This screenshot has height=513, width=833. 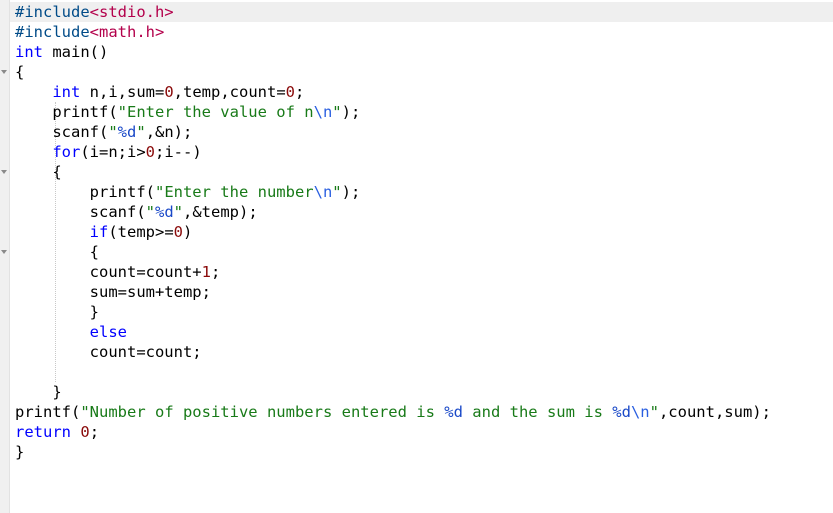 I want to click on code-token: ,&temp);, so click(x=220, y=212).